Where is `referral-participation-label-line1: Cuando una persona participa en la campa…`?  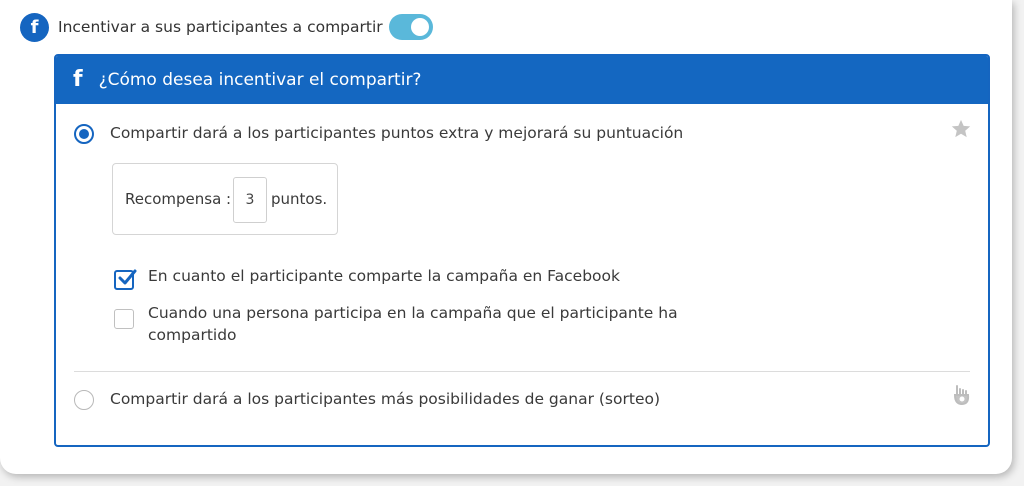 referral-participation-label-line1: Cuando una persona participa en la campa… is located at coordinates (413, 313).